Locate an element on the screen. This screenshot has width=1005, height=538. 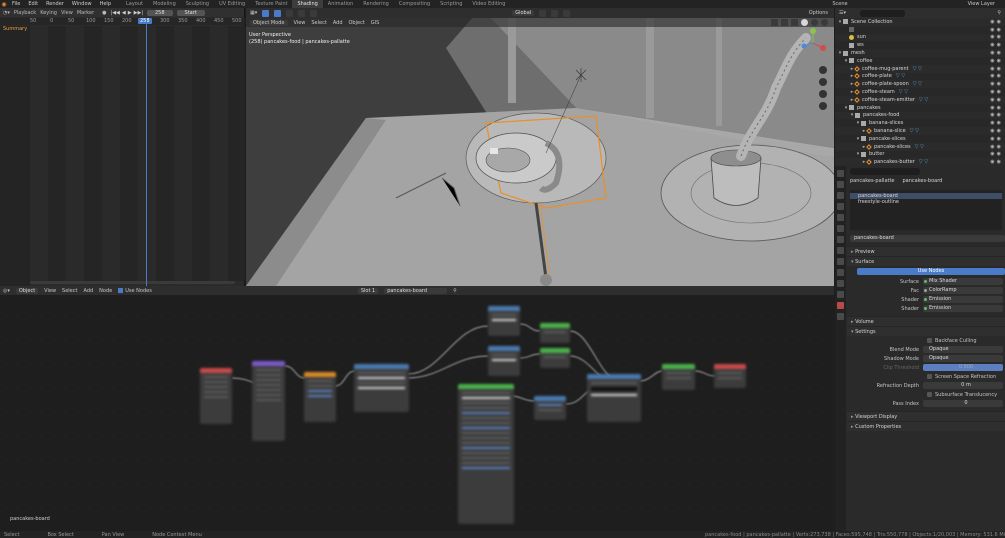
workspace-tab-modeling: Modeling is located at coordinates (164, 4).